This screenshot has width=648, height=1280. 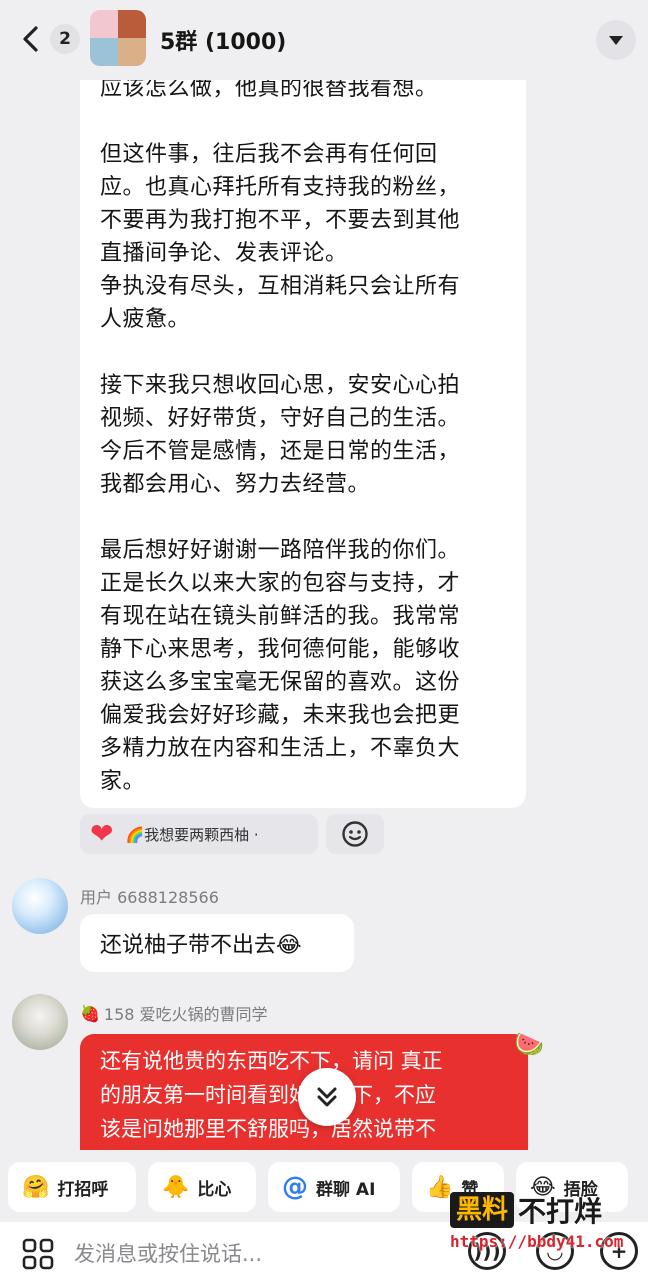 I want to click on strawberry-icon: 🍓, so click(x=90, y=1013).